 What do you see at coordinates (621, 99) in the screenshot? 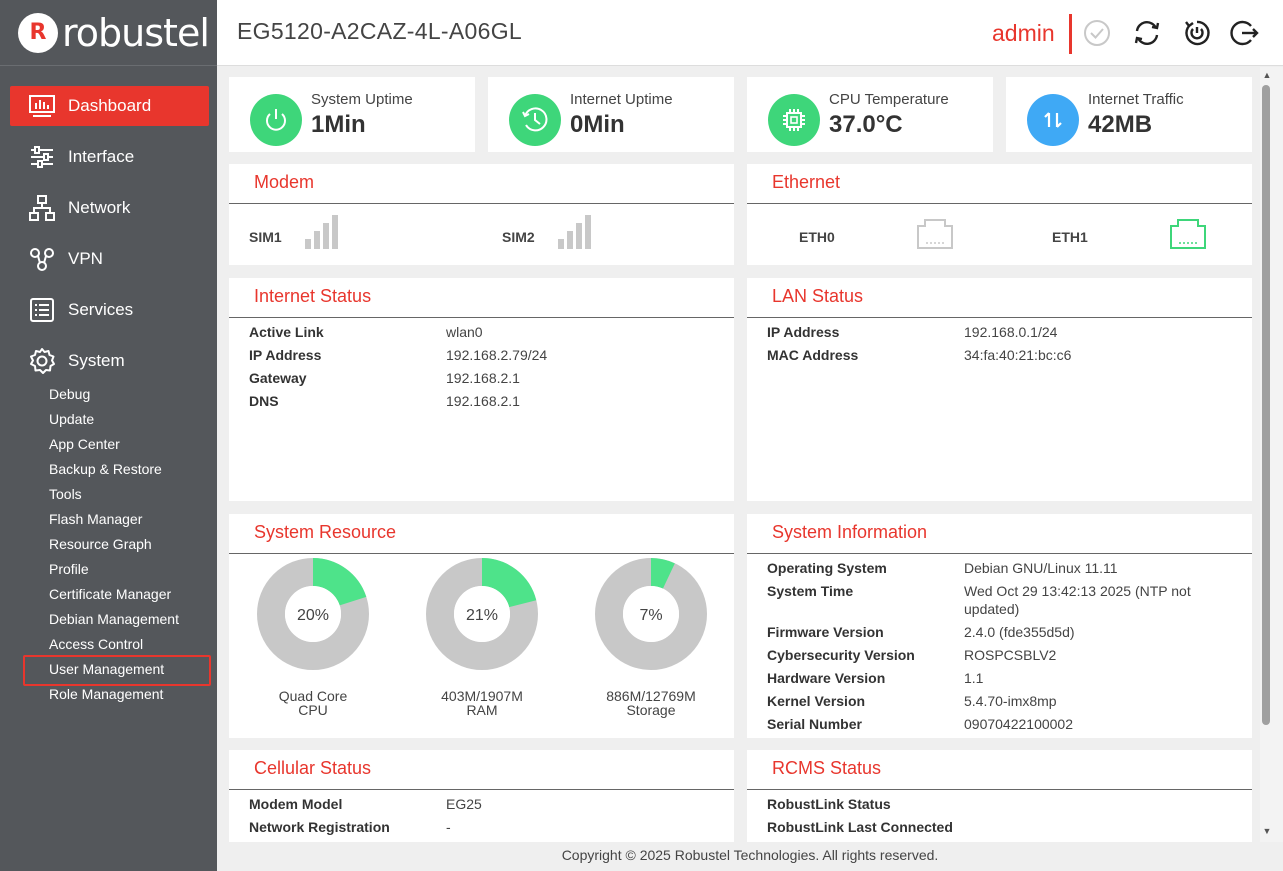
I see `stat-label: Internet Uptime` at bounding box center [621, 99].